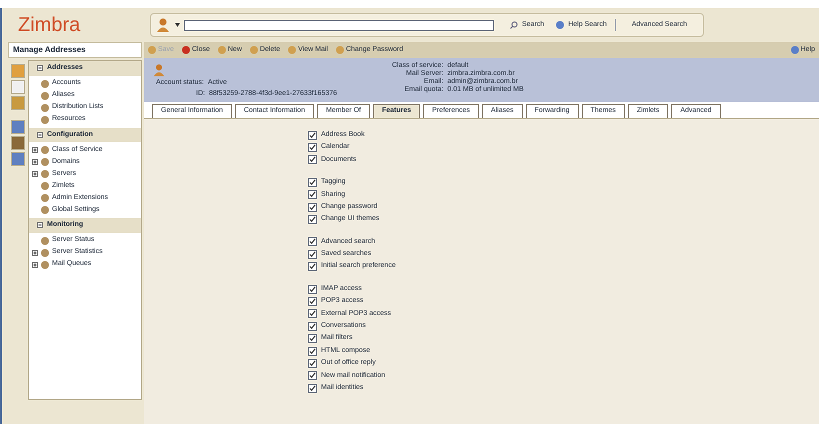  What do you see at coordinates (49, 25) in the screenshot?
I see `logo: Zimbra` at bounding box center [49, 25].